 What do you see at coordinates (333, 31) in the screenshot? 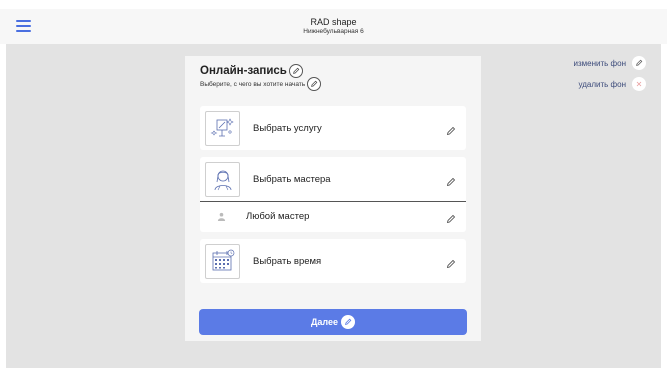
I see `brand-address: Нижнебульварная 6` at bounding box center [333, 31].